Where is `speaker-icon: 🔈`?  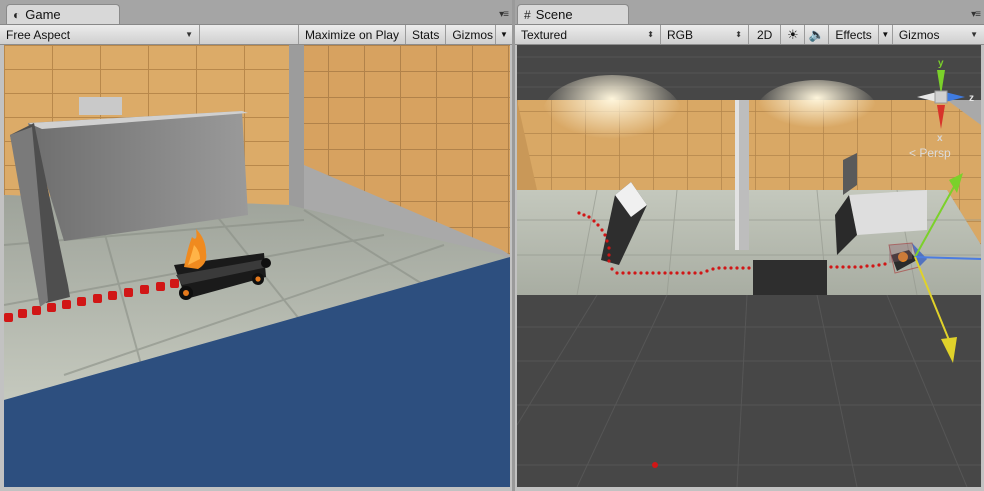 speaker-icon: 🔈 is located at coordinates (816, 34).